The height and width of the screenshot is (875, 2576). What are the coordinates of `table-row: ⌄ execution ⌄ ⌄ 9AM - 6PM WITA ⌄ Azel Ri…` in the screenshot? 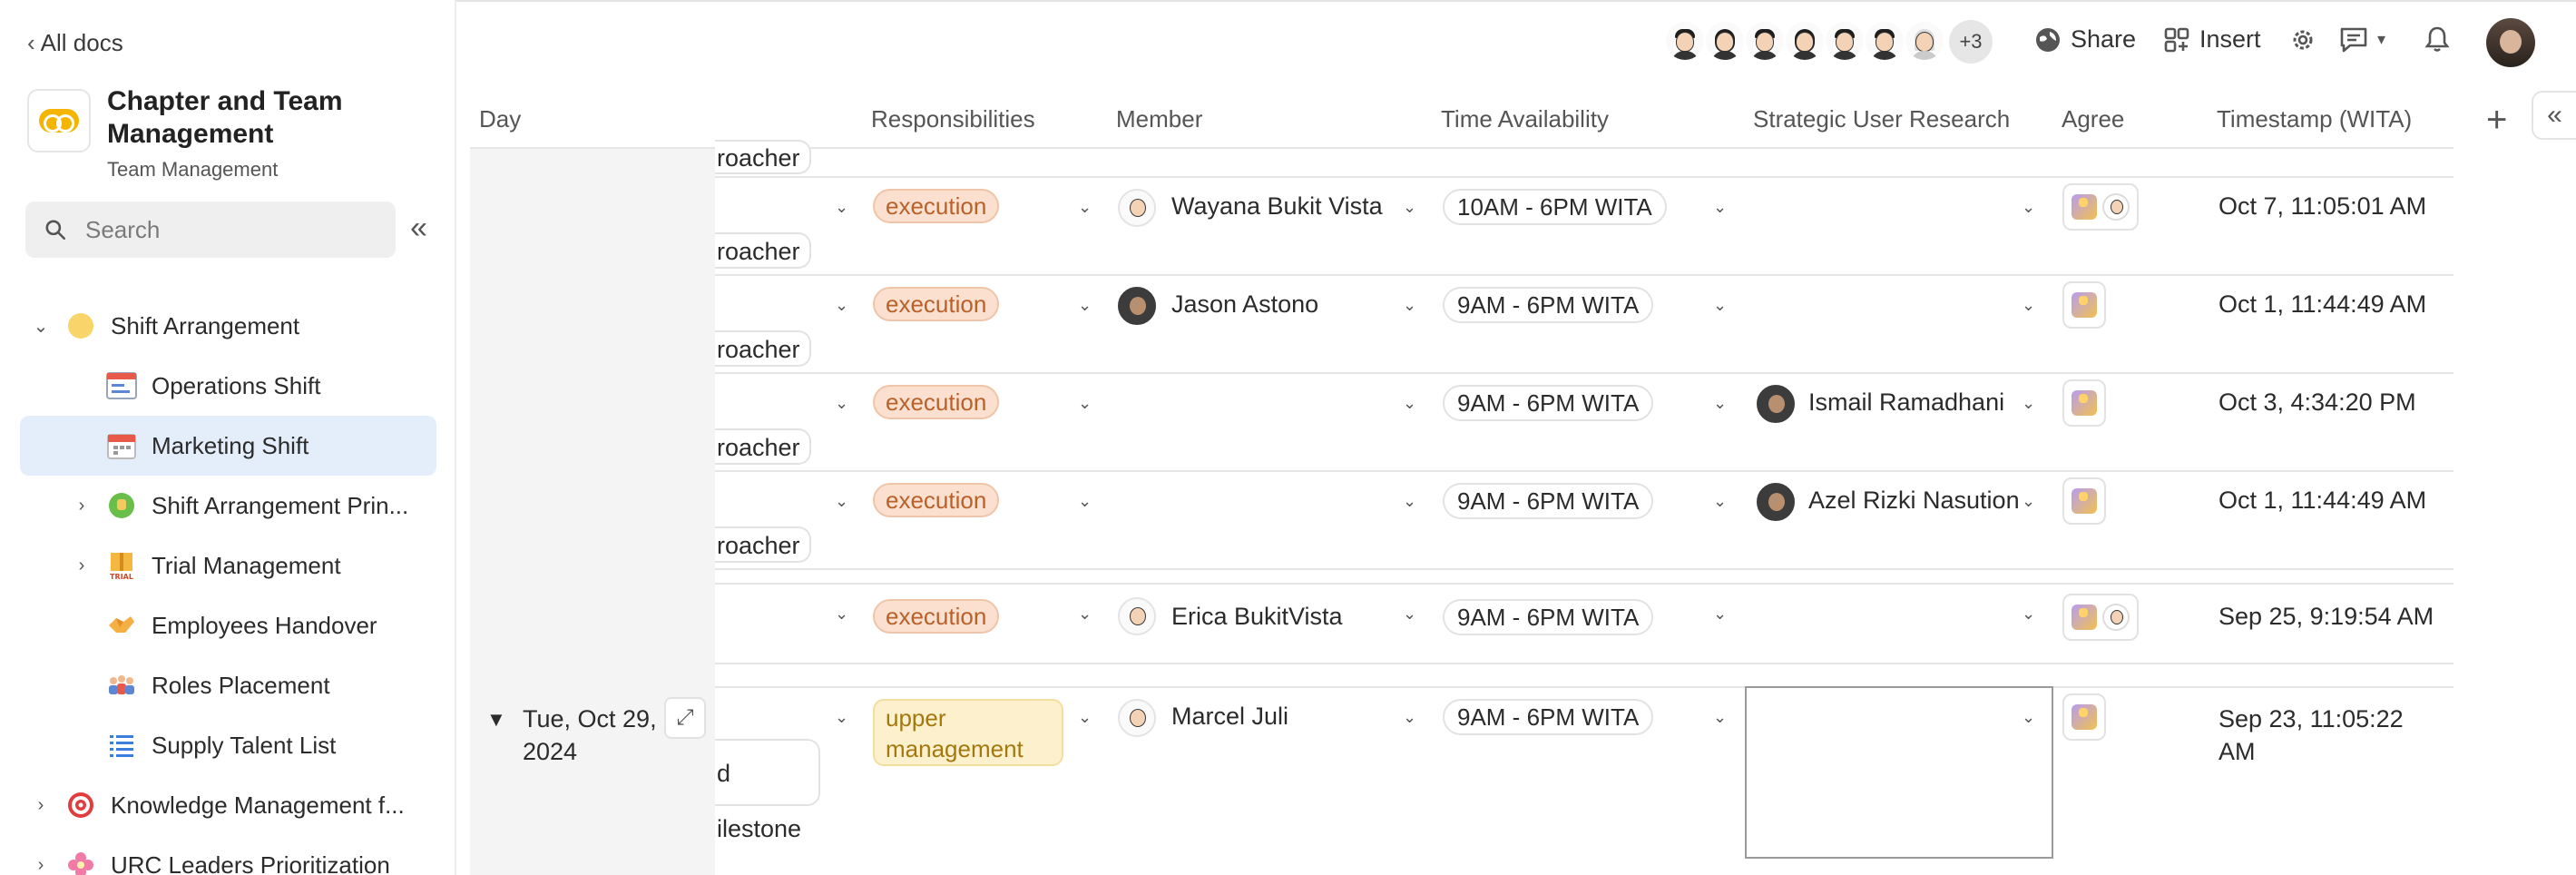 It's located at (1584, 521).